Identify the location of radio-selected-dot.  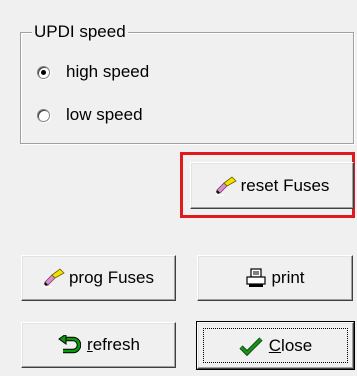
(43, 72).